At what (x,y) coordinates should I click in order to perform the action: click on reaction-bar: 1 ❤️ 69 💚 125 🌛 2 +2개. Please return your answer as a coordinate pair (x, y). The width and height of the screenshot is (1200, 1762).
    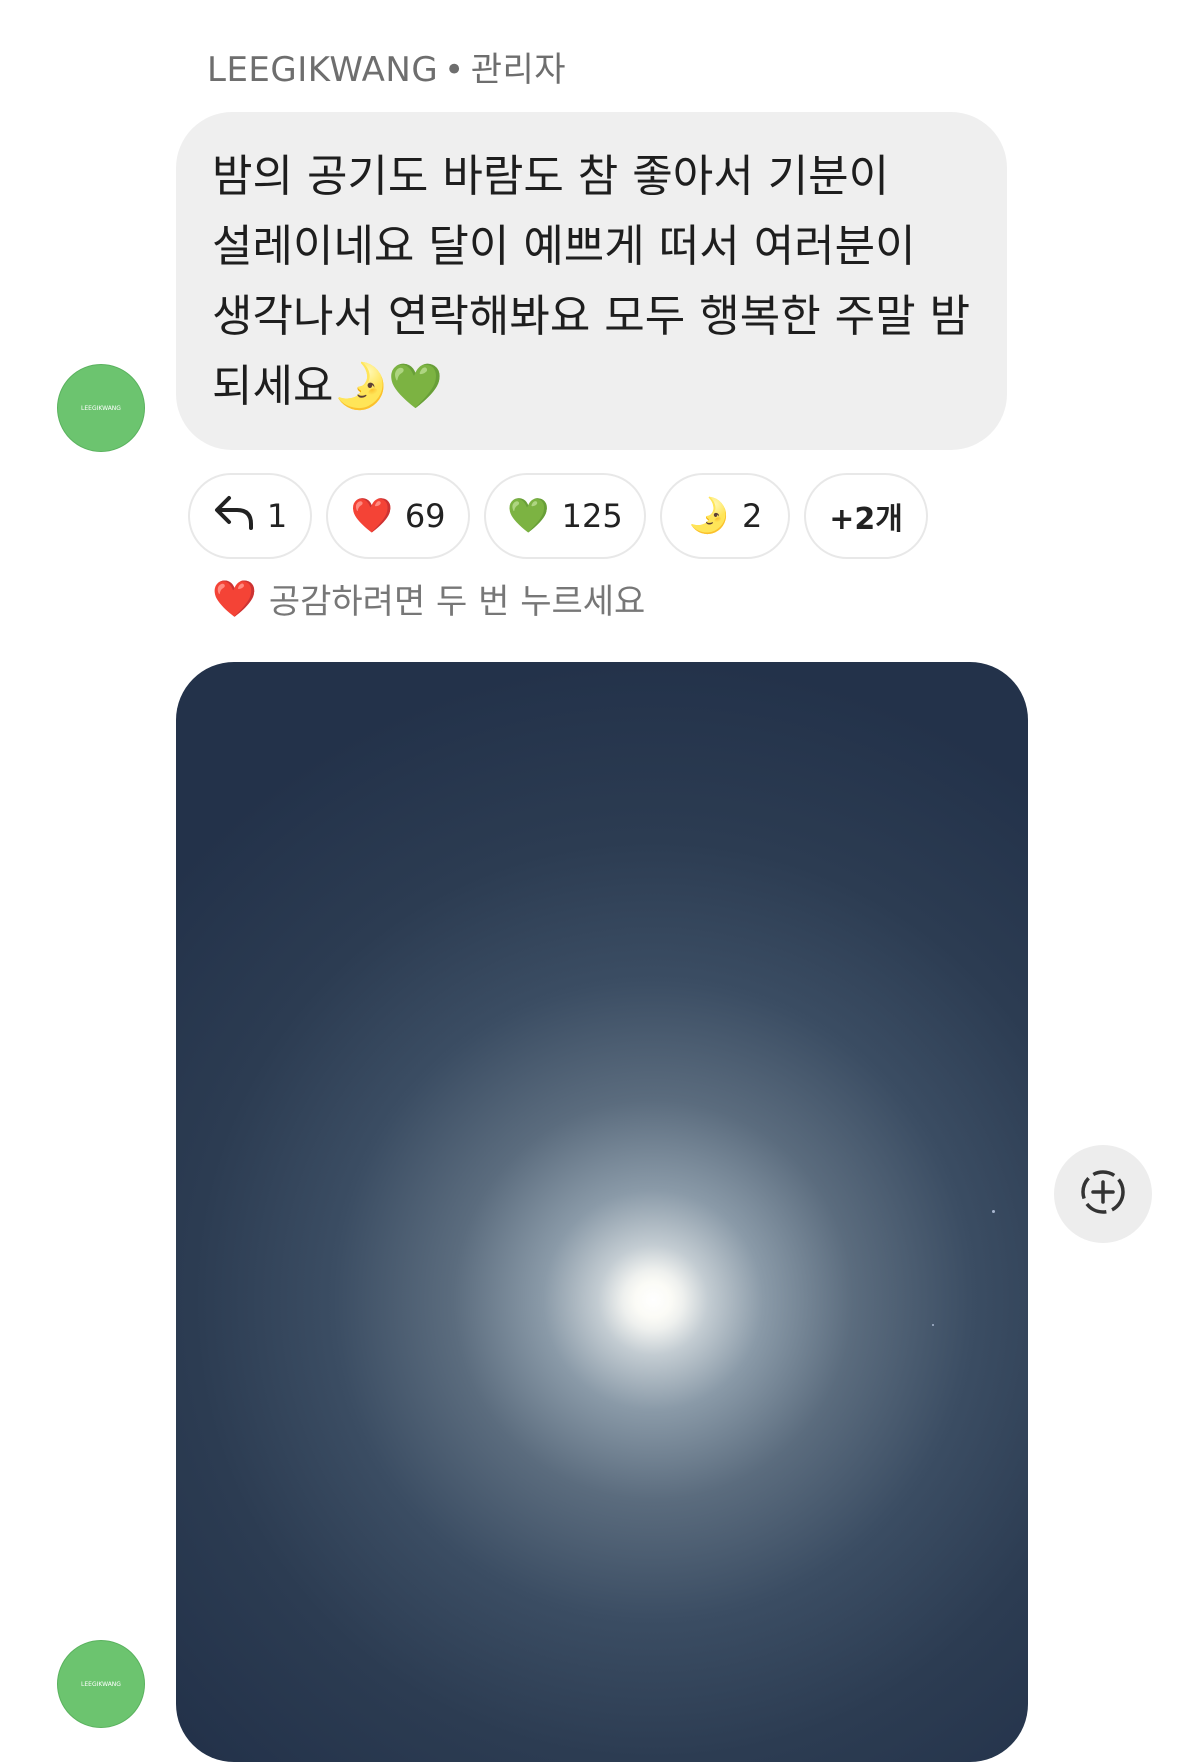
    Looking at the image, I should click on (558, 517).